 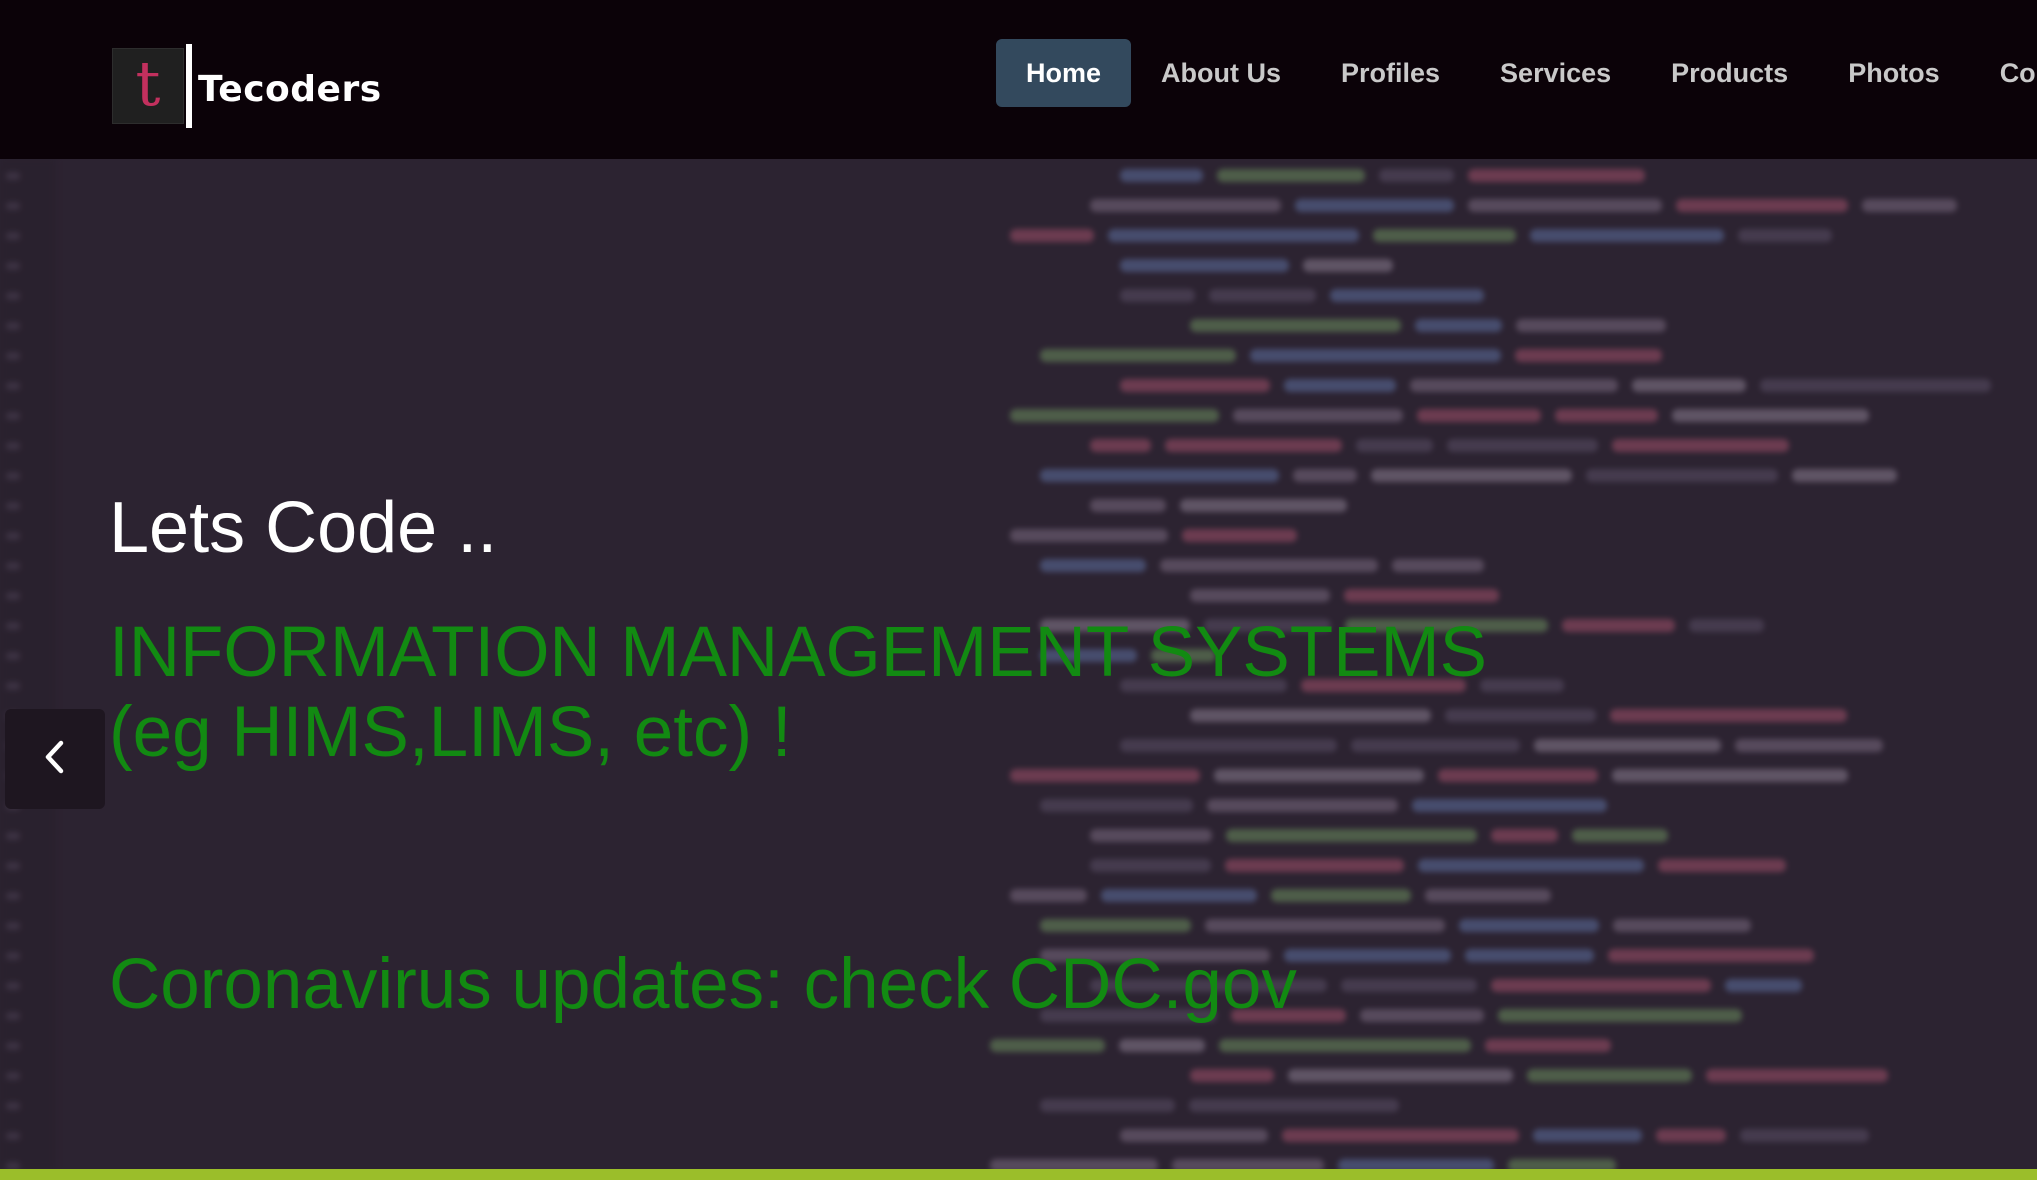 I want to click on nav-item-products: Products, so click(x=1729, y=73).